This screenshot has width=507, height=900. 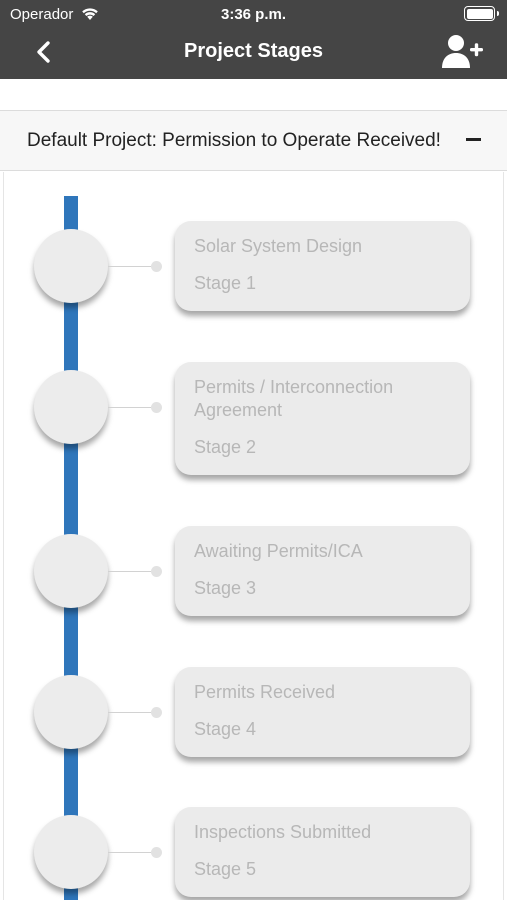 I want to click on status-time: 3:36 p.m., so click(x=253, y=14).